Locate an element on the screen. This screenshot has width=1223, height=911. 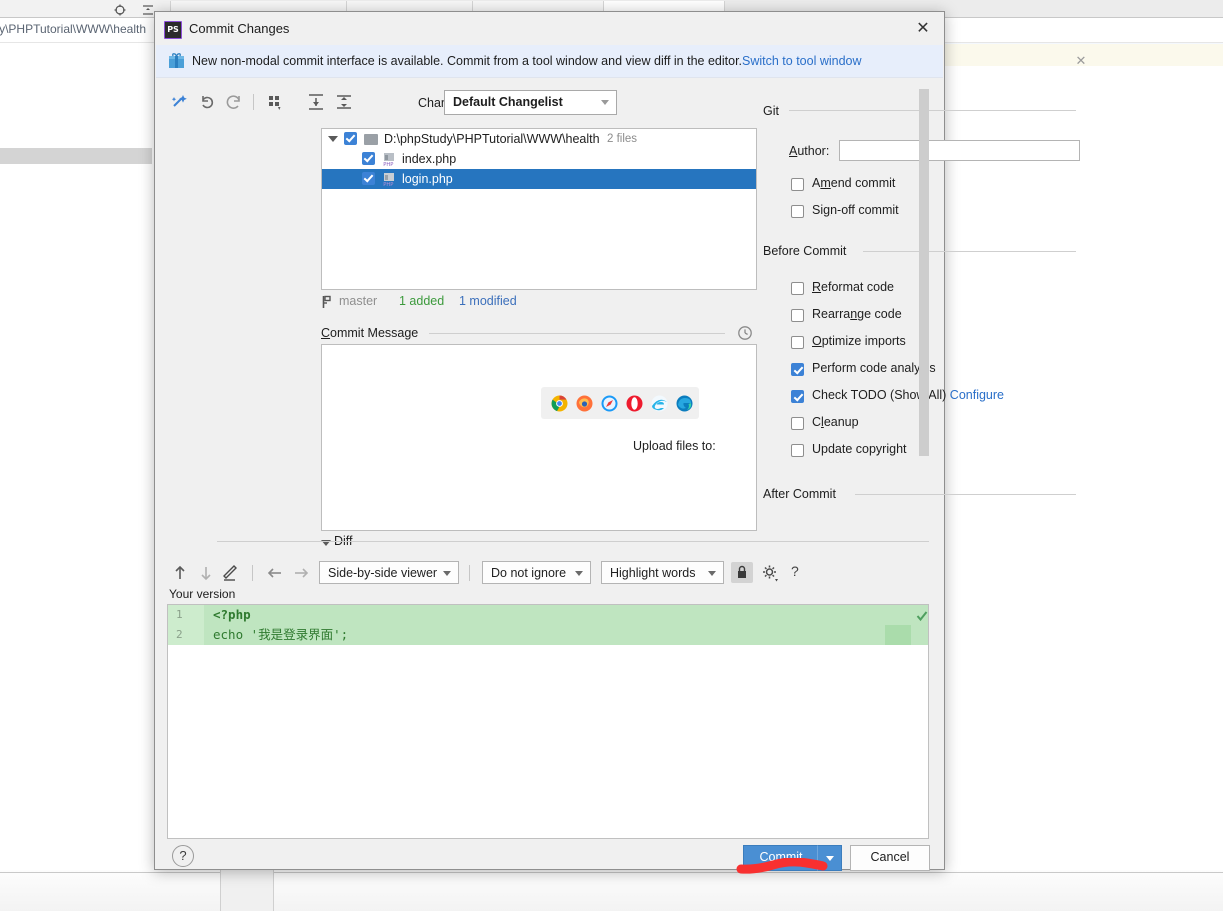
switch-to-tool-window-link: Switch to tool window is located at coordinates (802, 61).